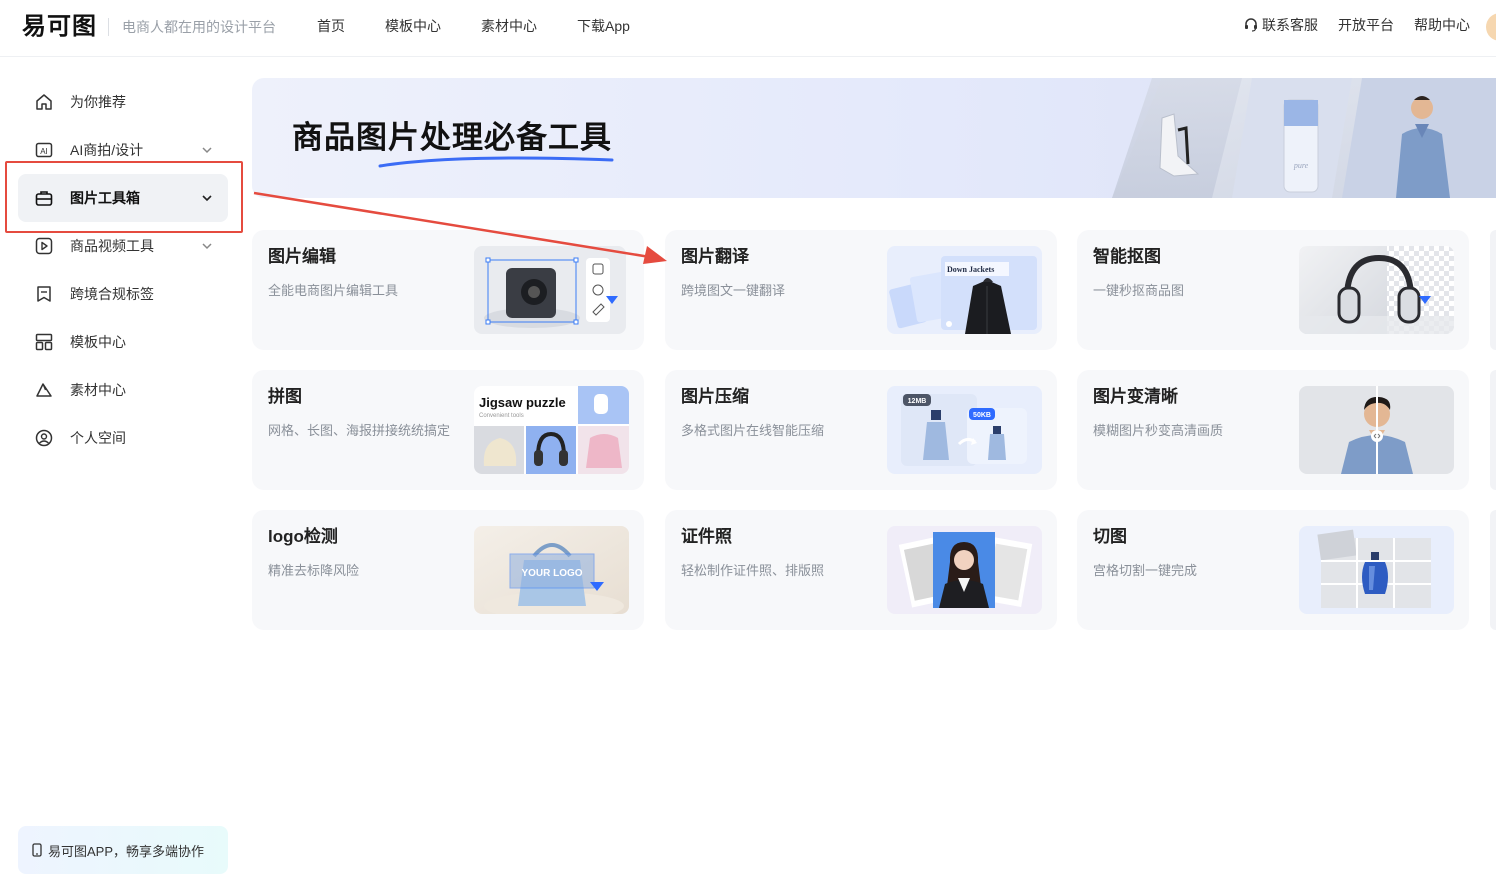 This screenshot has height=891, width=1496. What do you see at coordinates (1127, 256) in the screenshot?
I see `tool-card-title: 智能抠图` at bounding box center [1127, 256].